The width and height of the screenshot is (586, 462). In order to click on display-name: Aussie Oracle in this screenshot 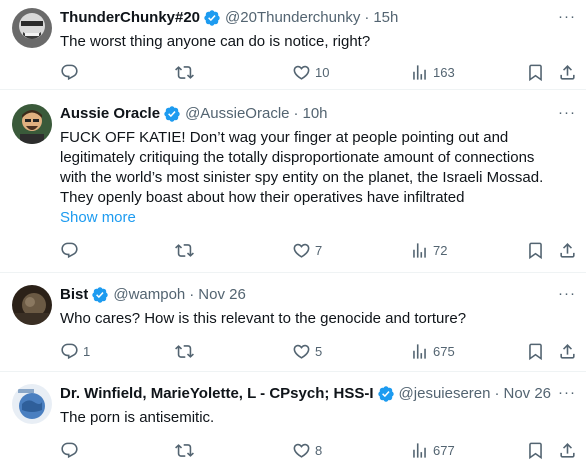, I will do `click(110, 114)`.